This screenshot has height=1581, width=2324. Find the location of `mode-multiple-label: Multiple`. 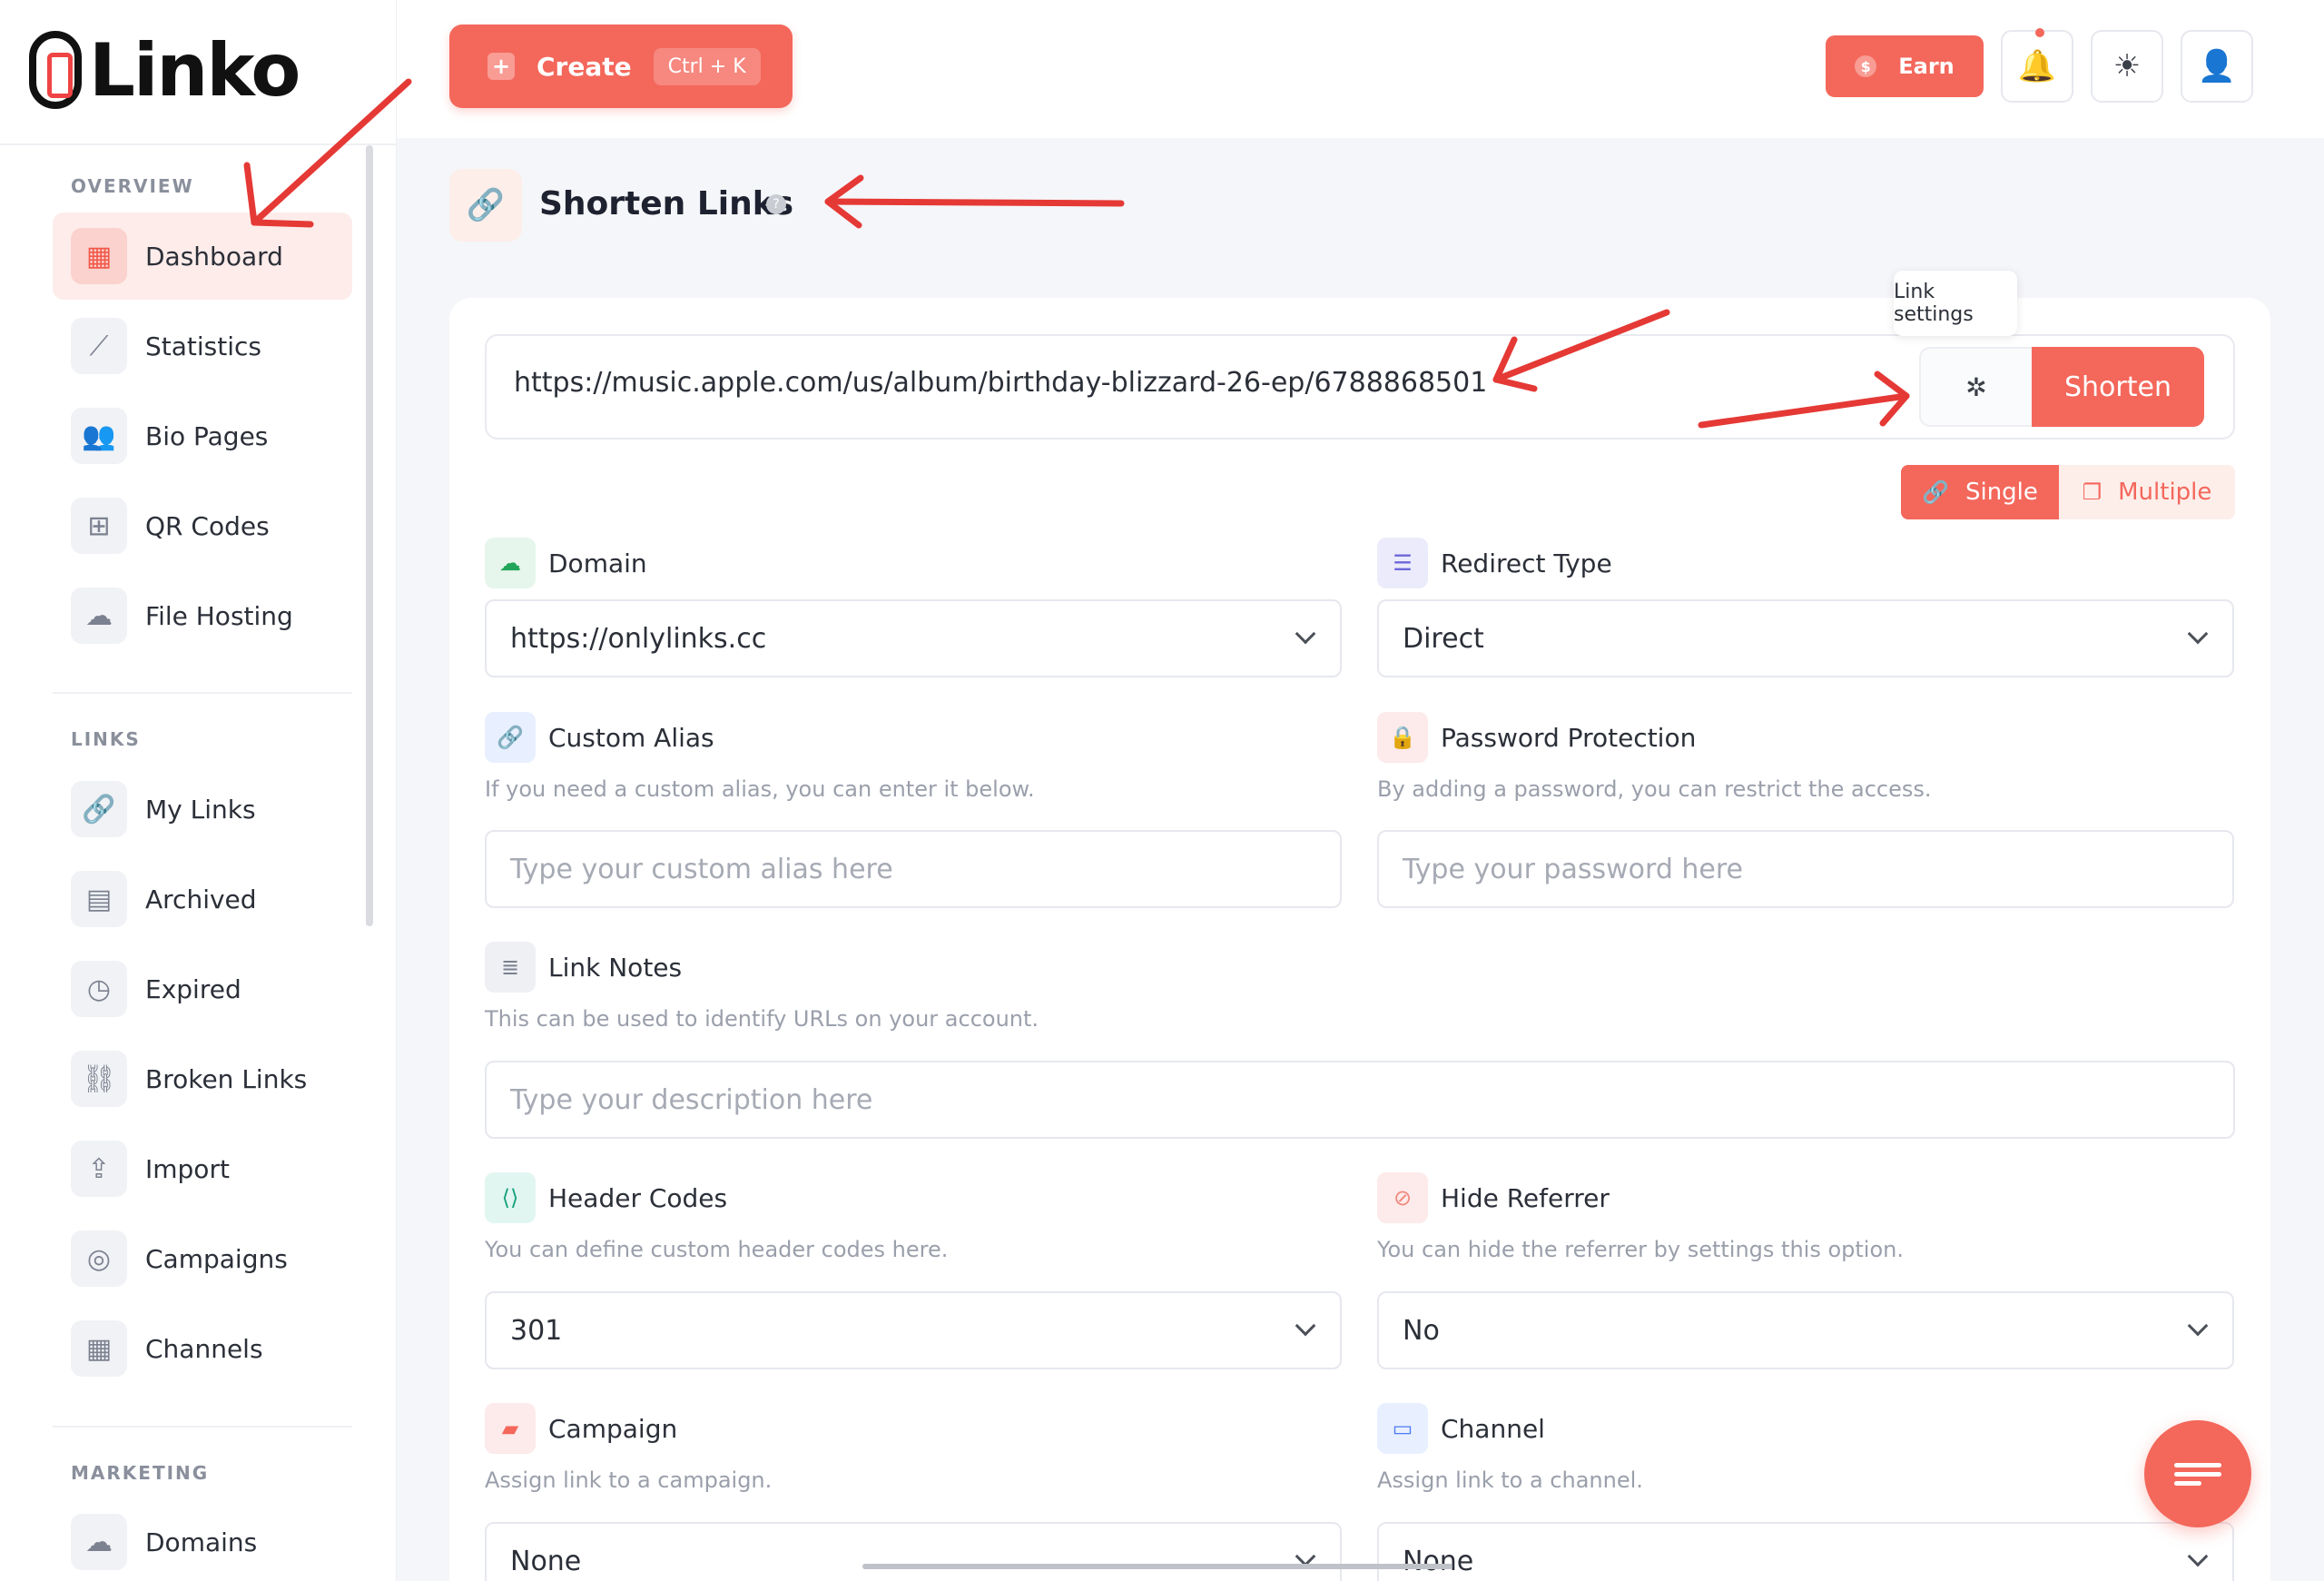

mode-multiple-label: Multiple is located at coordinates (2165, 492).